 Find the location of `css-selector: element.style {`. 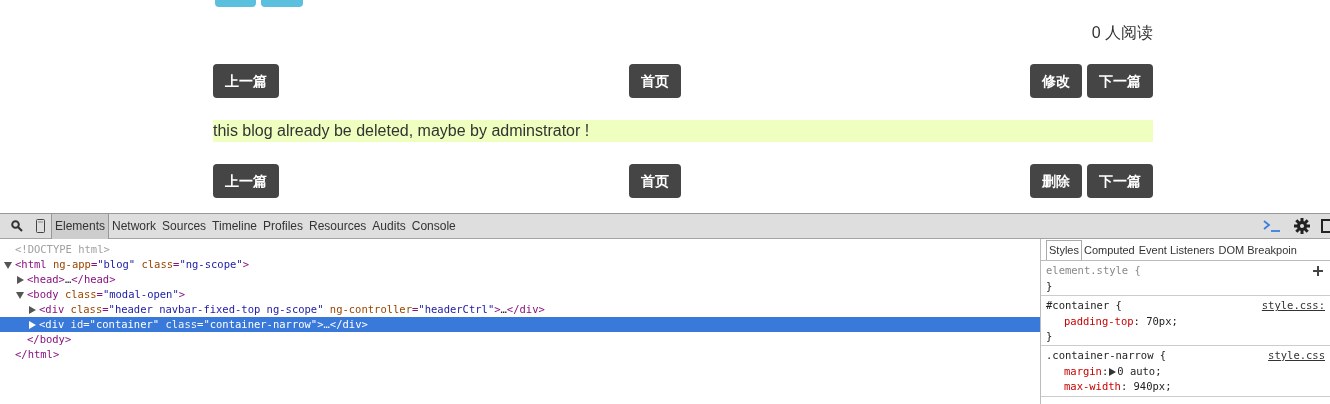

css-selector: element.style { is located at coordinates (1093, 271).